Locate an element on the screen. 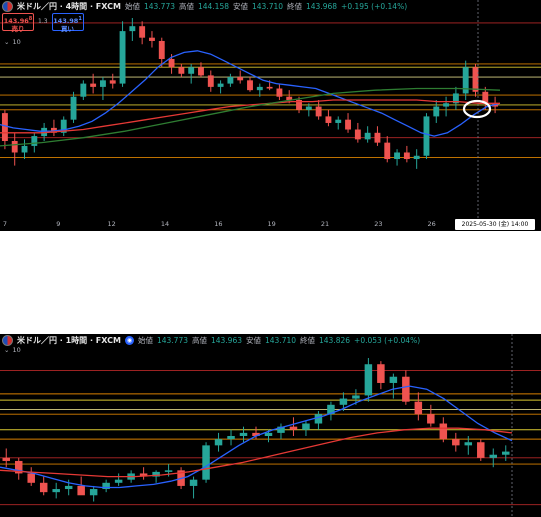 This screenshot has width=541, height=517. high-value: 144.158 is located at coordinates (213, 6).